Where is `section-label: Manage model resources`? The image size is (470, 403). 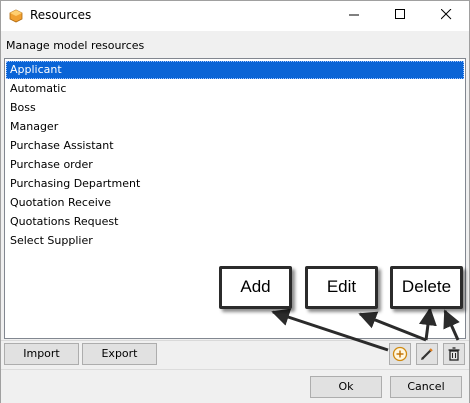
section-label: Manage model resources is located at coordinates (75, 45).